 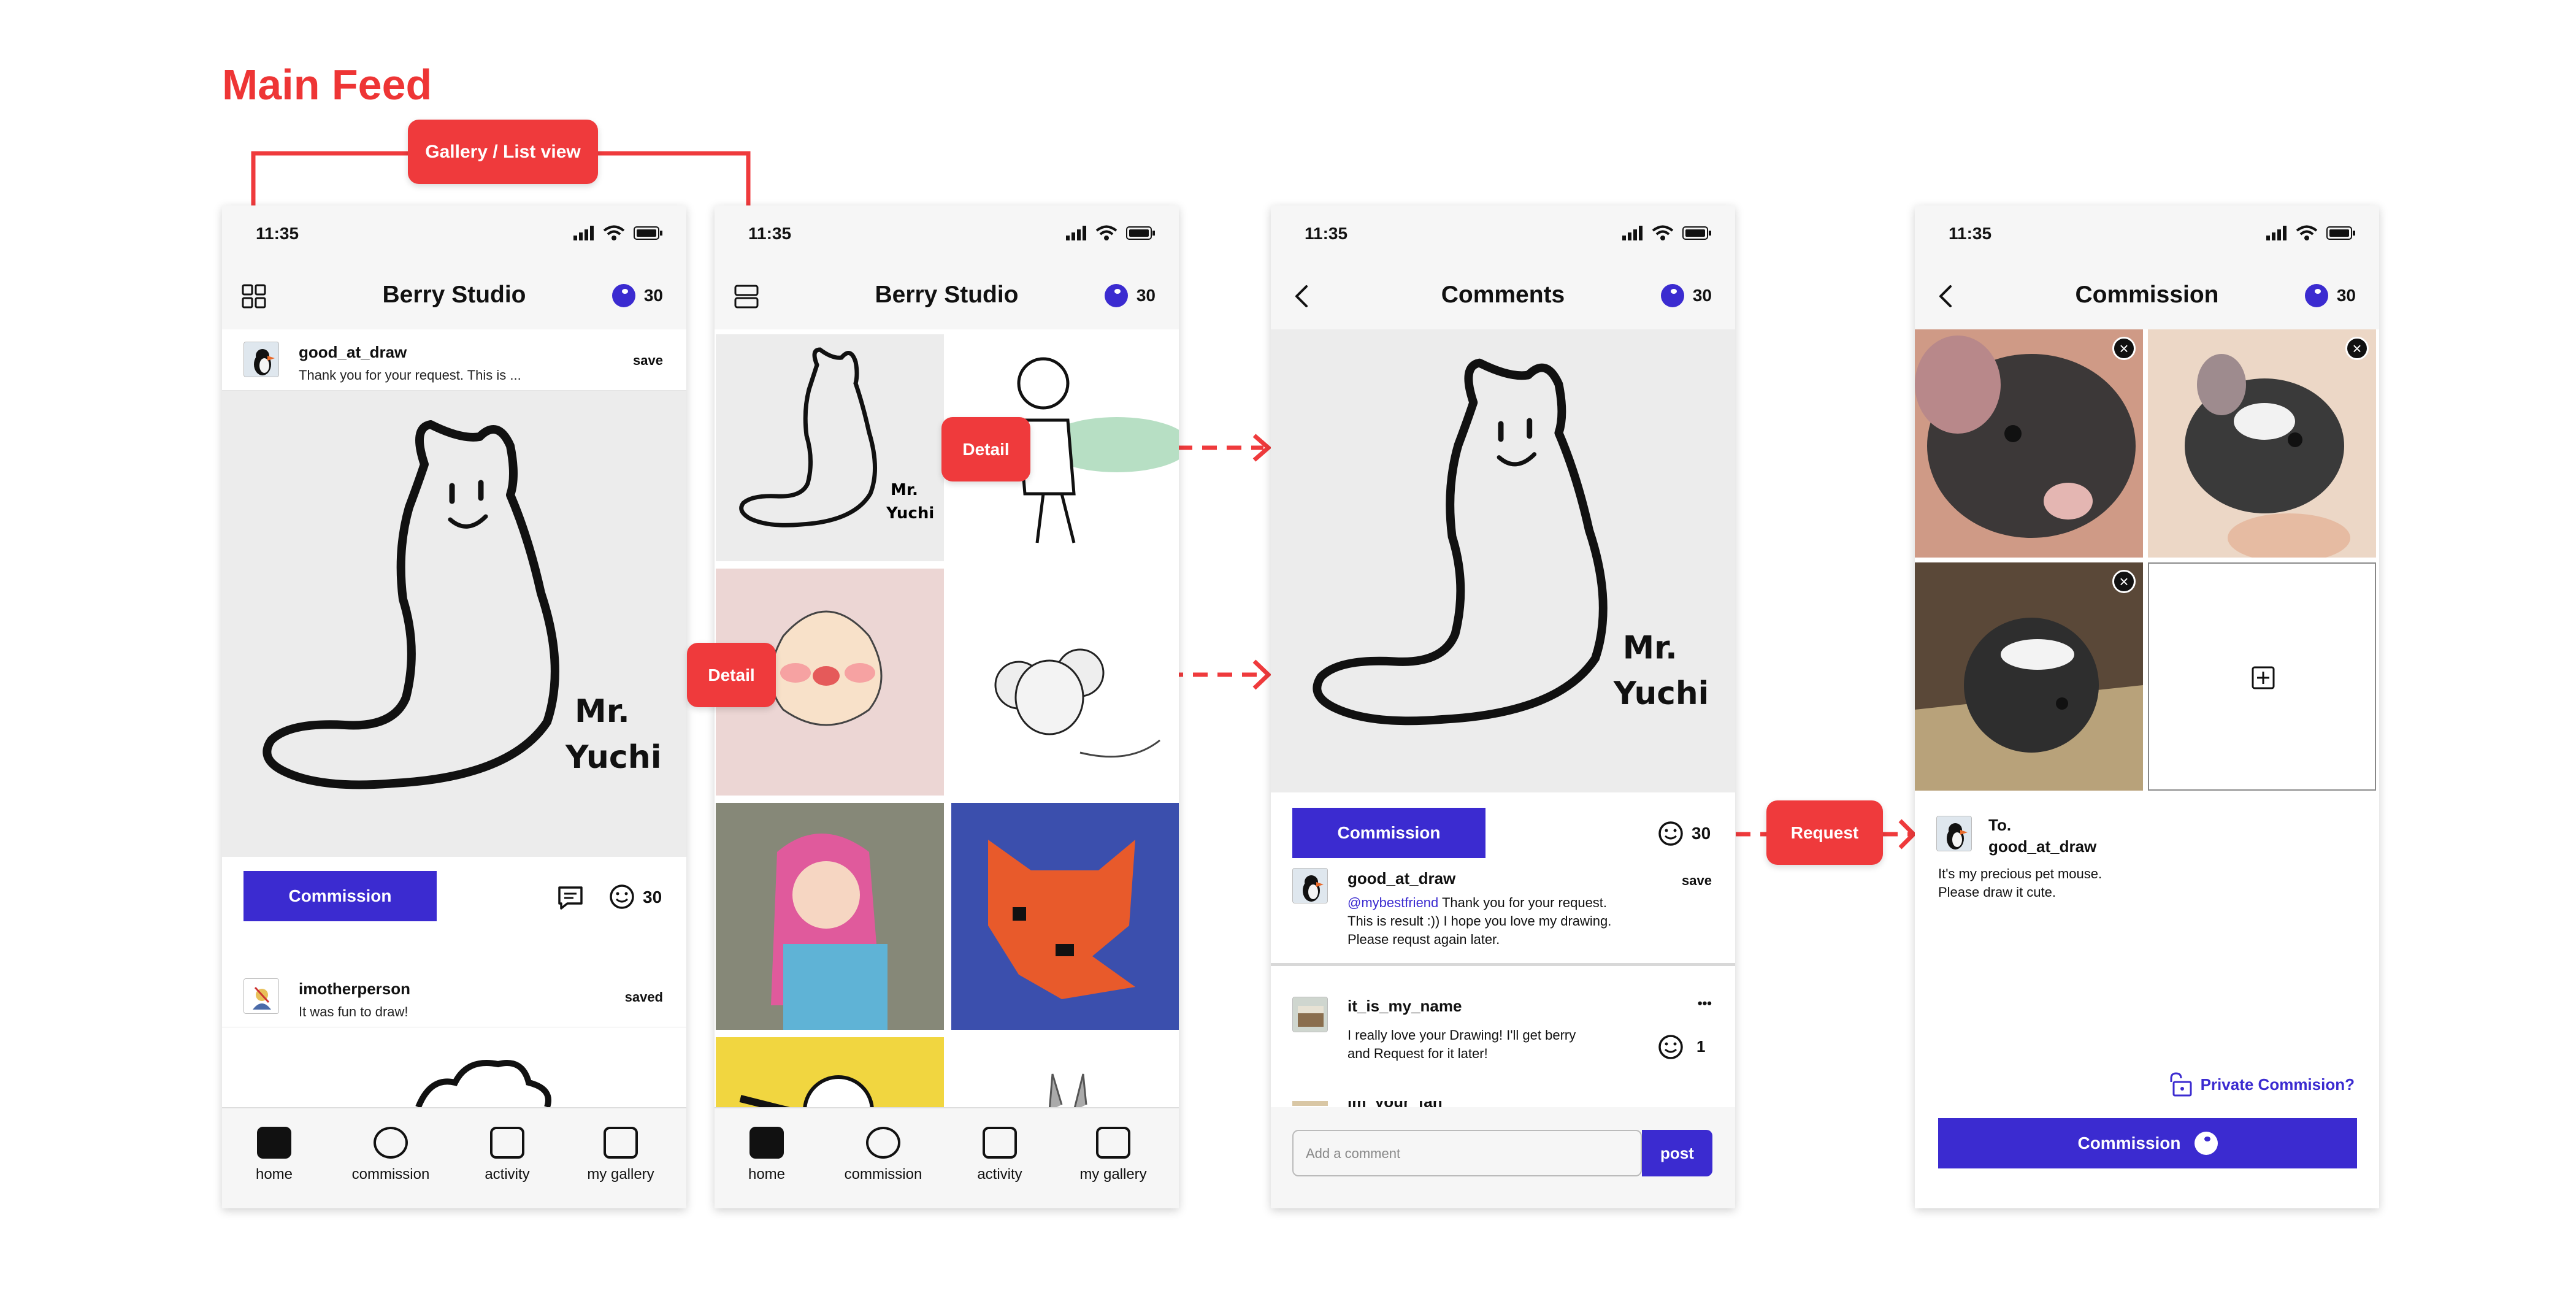 What do you see at coordinates (353, 352) in the screenshot?
I see `post-username: good_at_draw` at bounding box center [353, 352].